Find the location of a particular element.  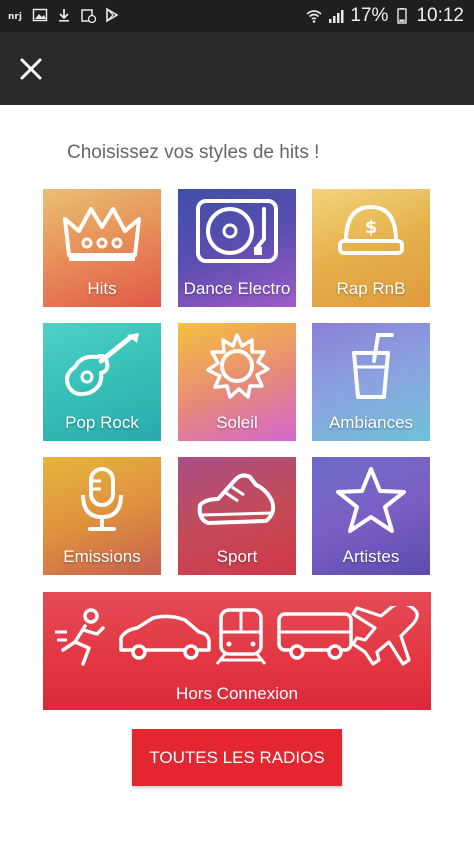

sneaker-icon is located at coordinates (237, 500).